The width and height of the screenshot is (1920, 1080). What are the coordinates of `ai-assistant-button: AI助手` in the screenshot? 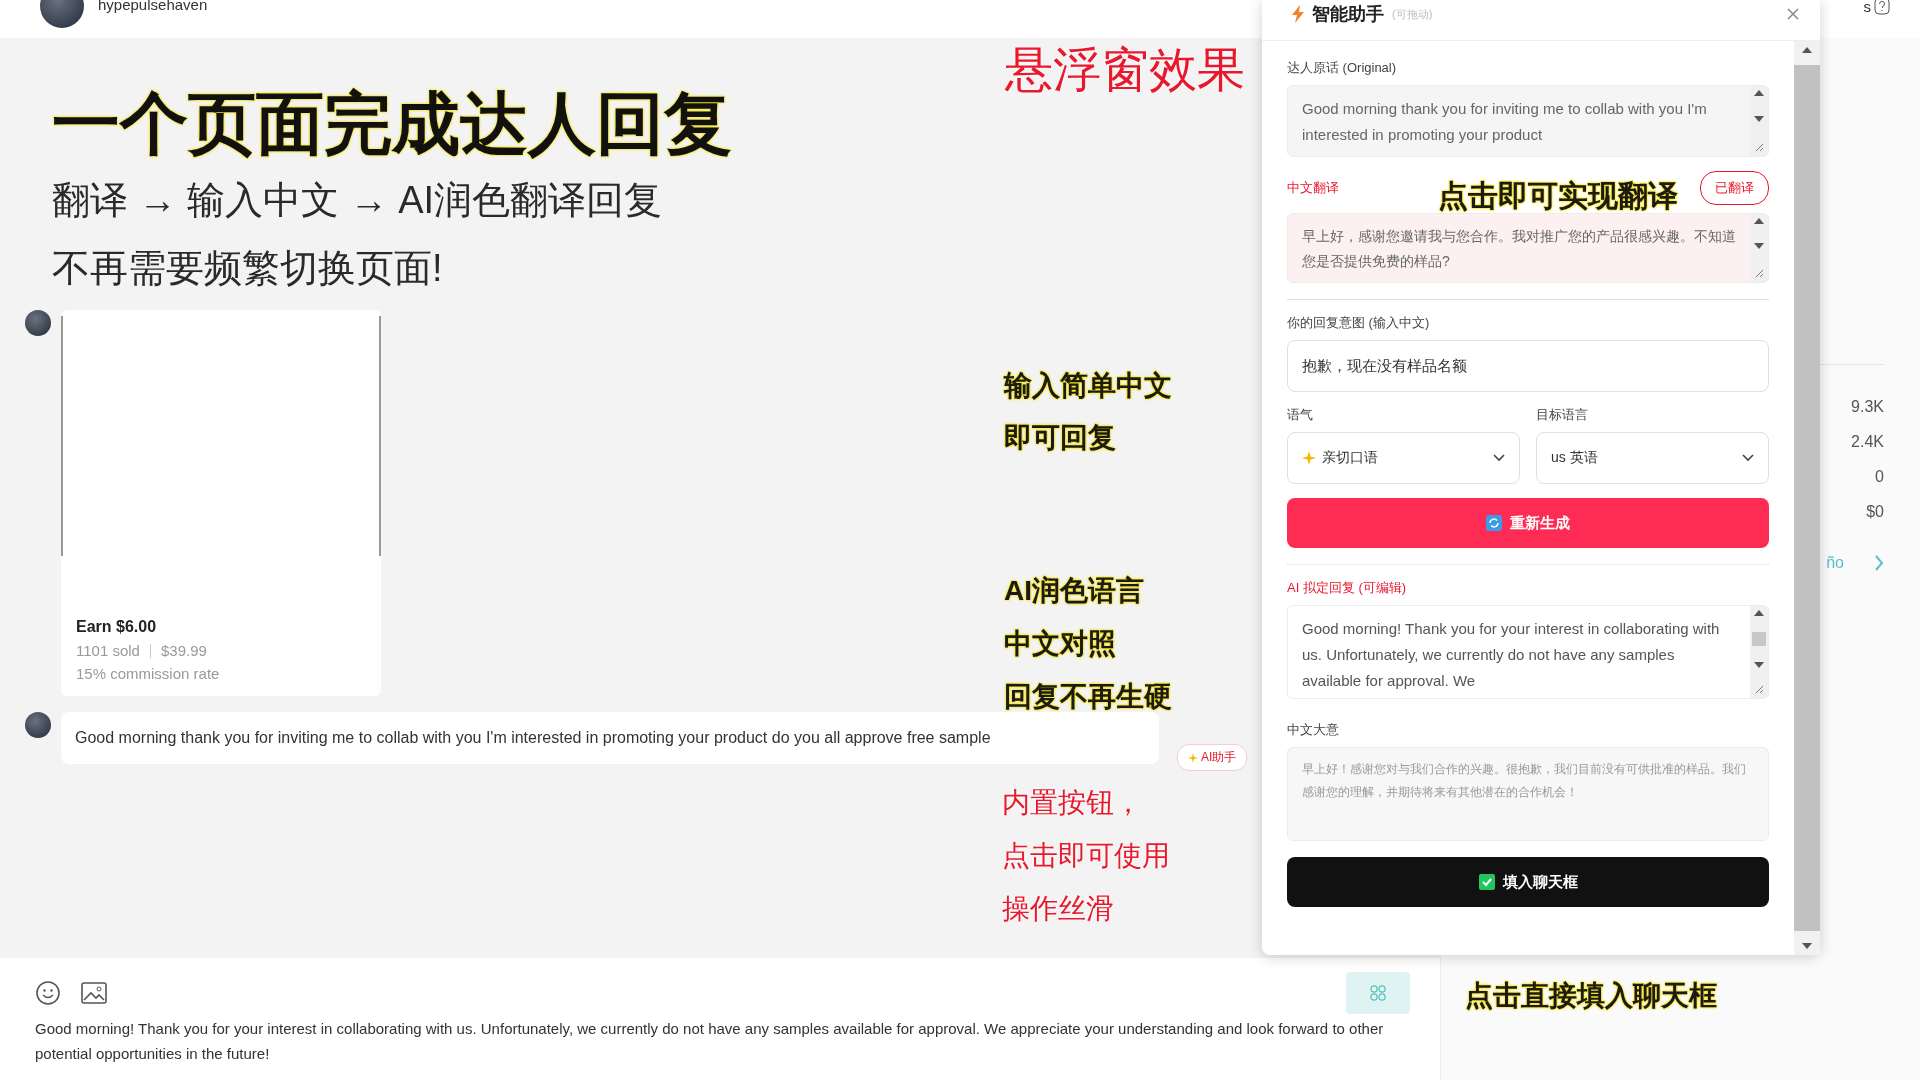 It's located at (1212, 757).